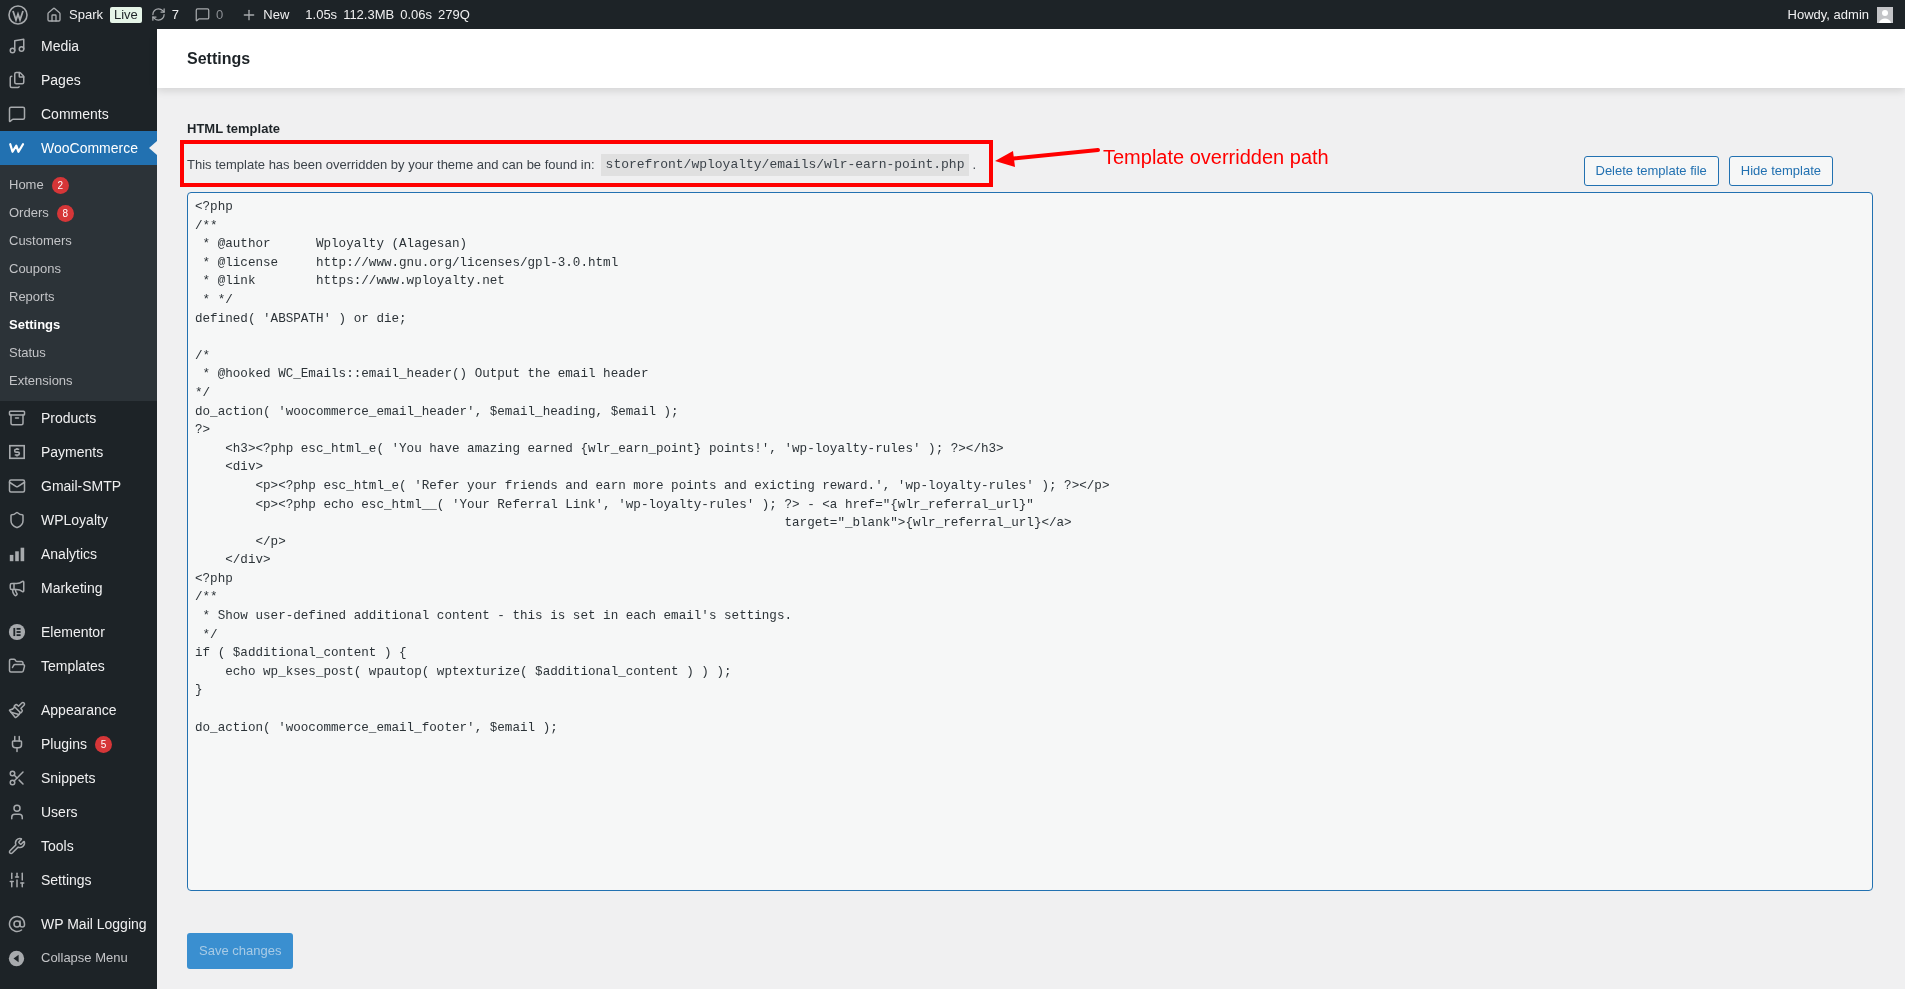 Image resolution: width=1905 pixels, height=989 pixels. Describe the element at coordinates (234, 129) in the screenshot. I see `section-title: HTML template` at that location.